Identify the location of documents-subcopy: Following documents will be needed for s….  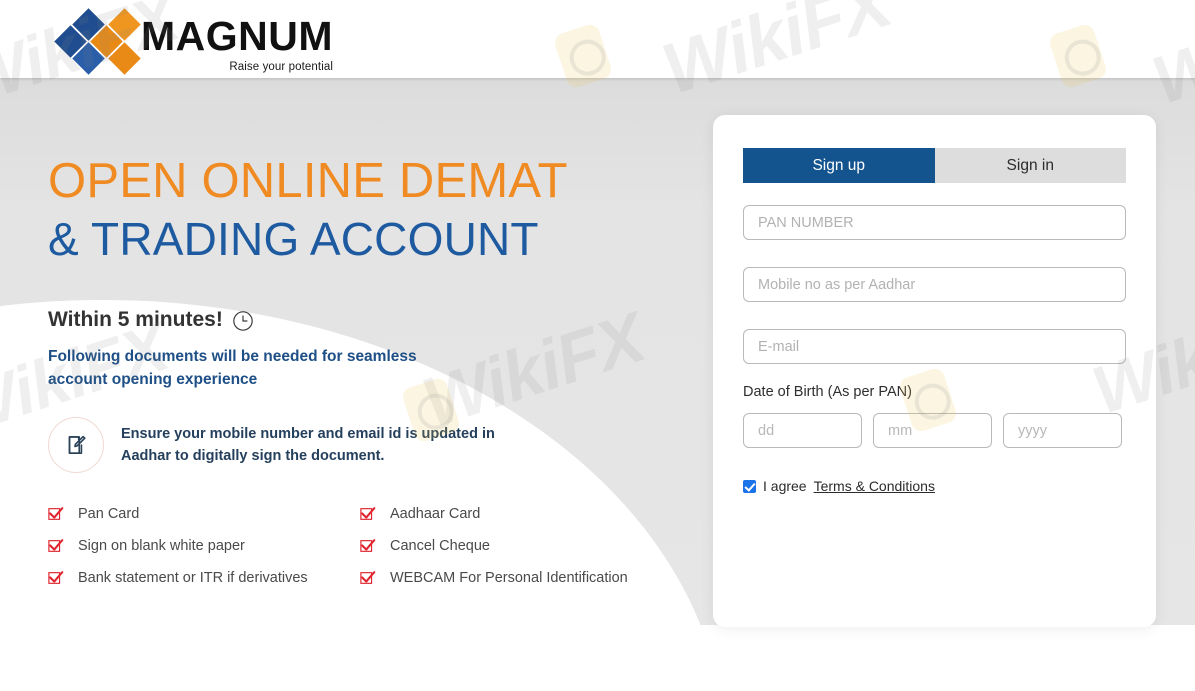
(232, 368).